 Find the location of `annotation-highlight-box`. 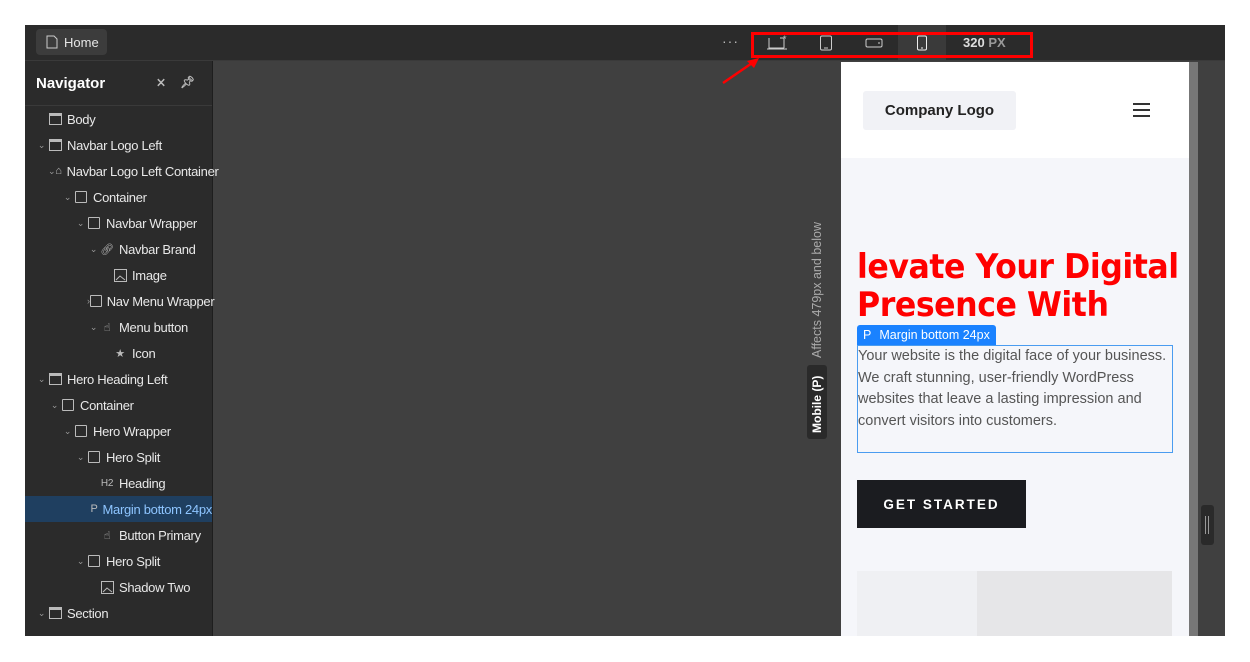

annotation-highlight-box is located at coordinates (892, 45).